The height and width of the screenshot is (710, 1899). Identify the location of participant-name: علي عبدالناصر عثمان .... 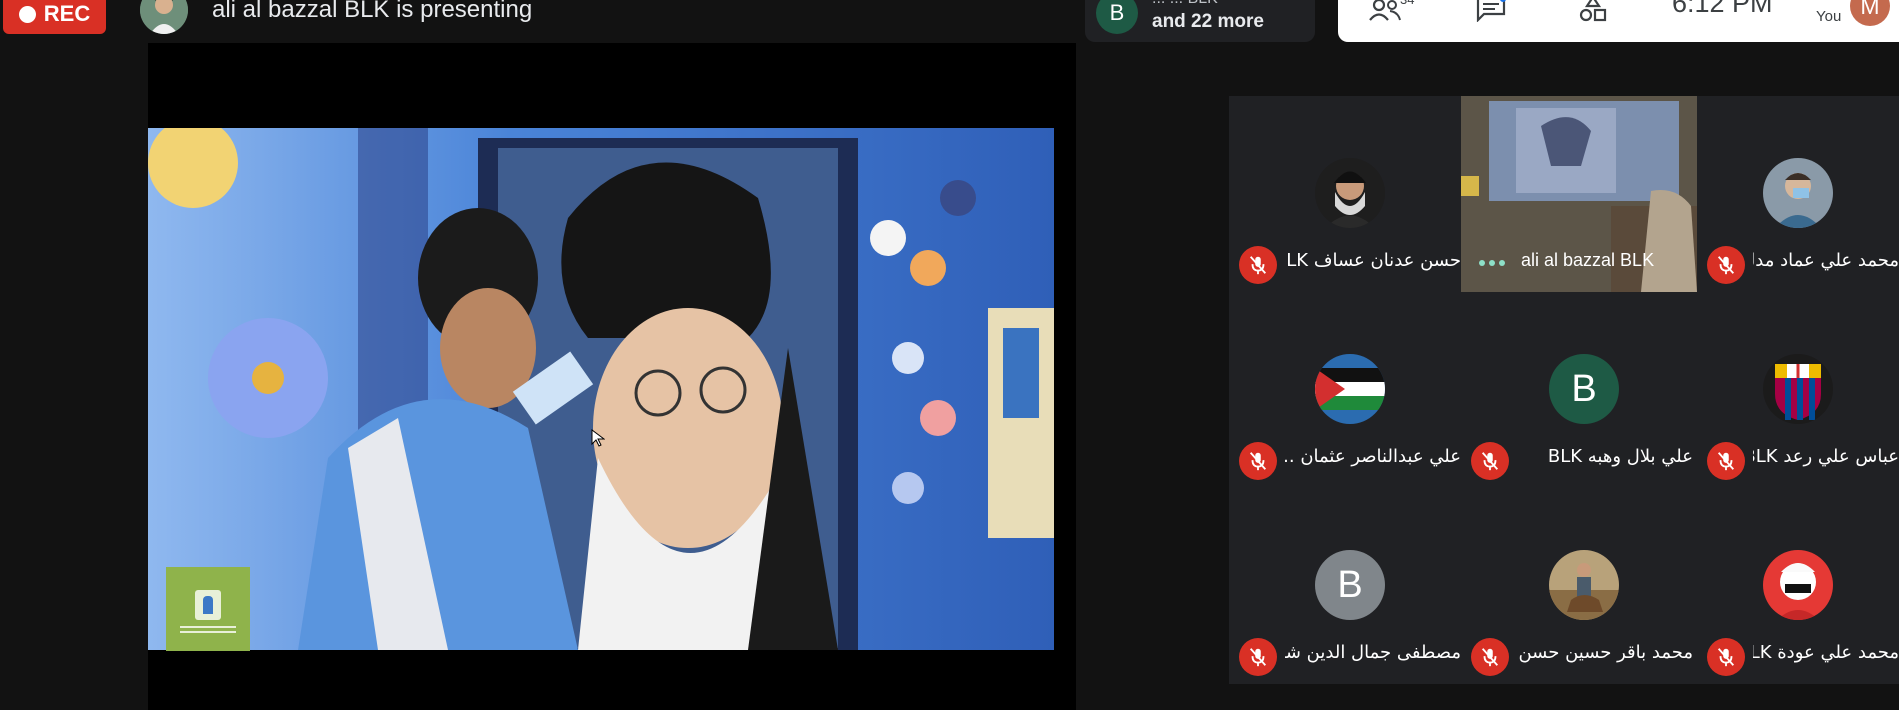
(1373, 456).